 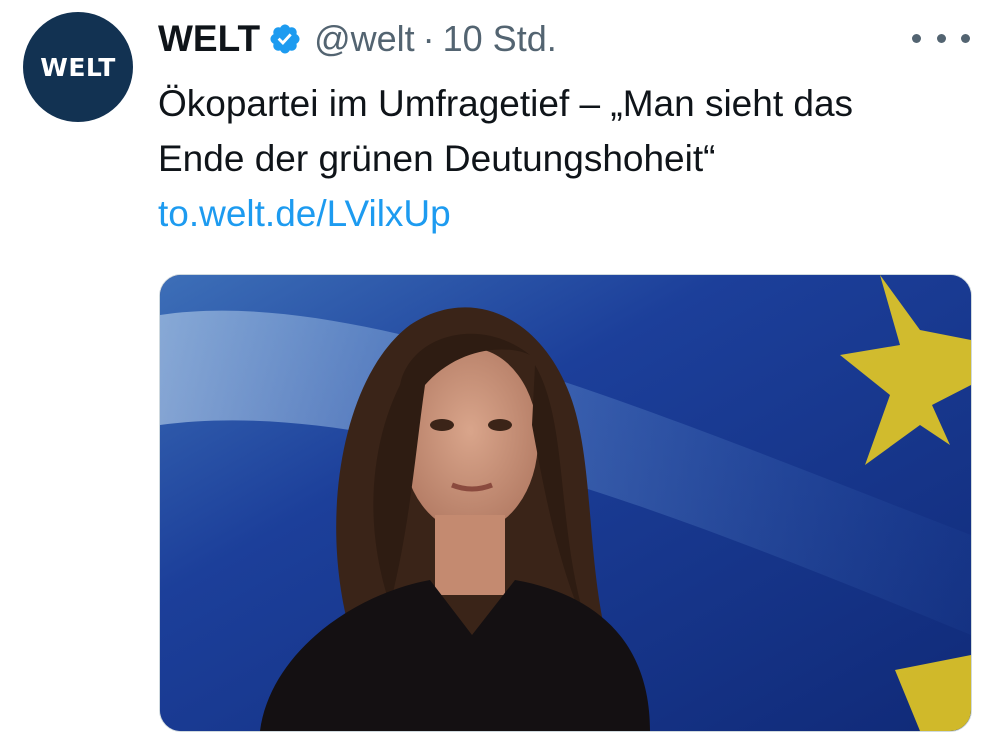 I want to click on tweet-header: WELT @welt · 10 Std., so click(x=357, y=39).